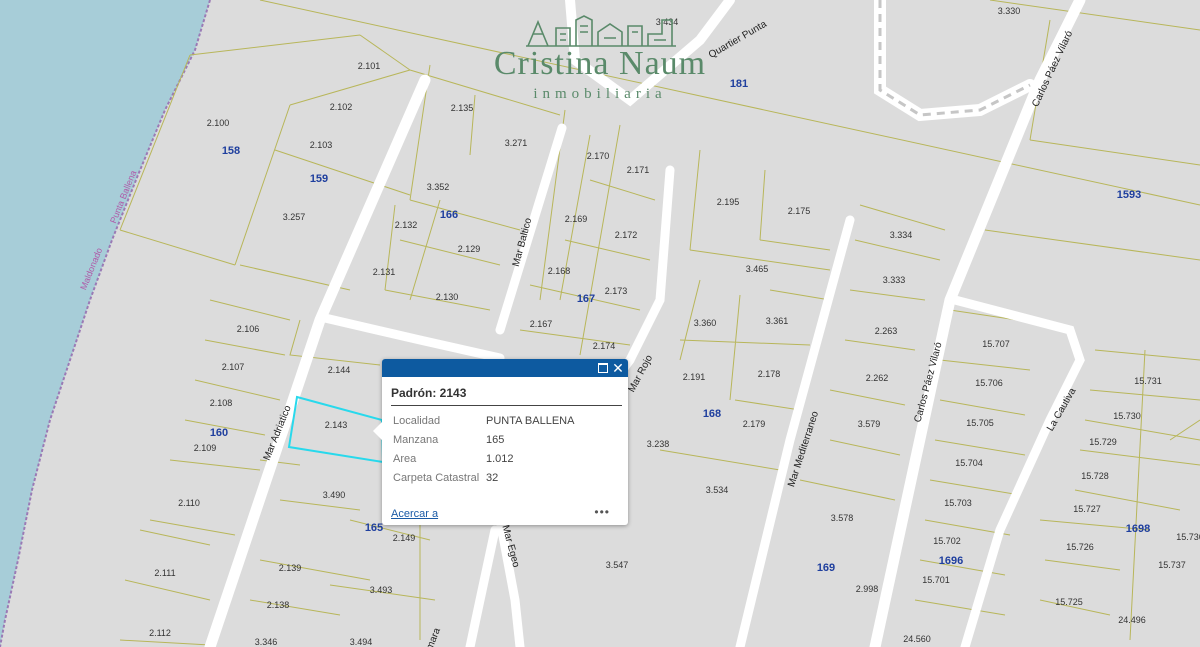  Describe the element at coordinates (576, 219) in the screenshot. I see `lot-label: 2.169` at that location.